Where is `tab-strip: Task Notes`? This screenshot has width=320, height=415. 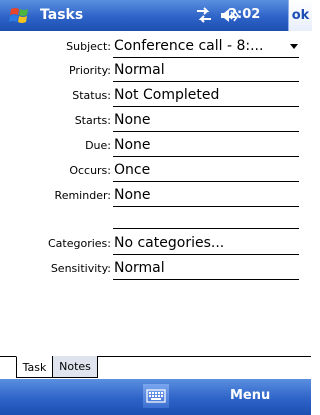 tab-strip: Task Notes is located at coordinates (155, 368).